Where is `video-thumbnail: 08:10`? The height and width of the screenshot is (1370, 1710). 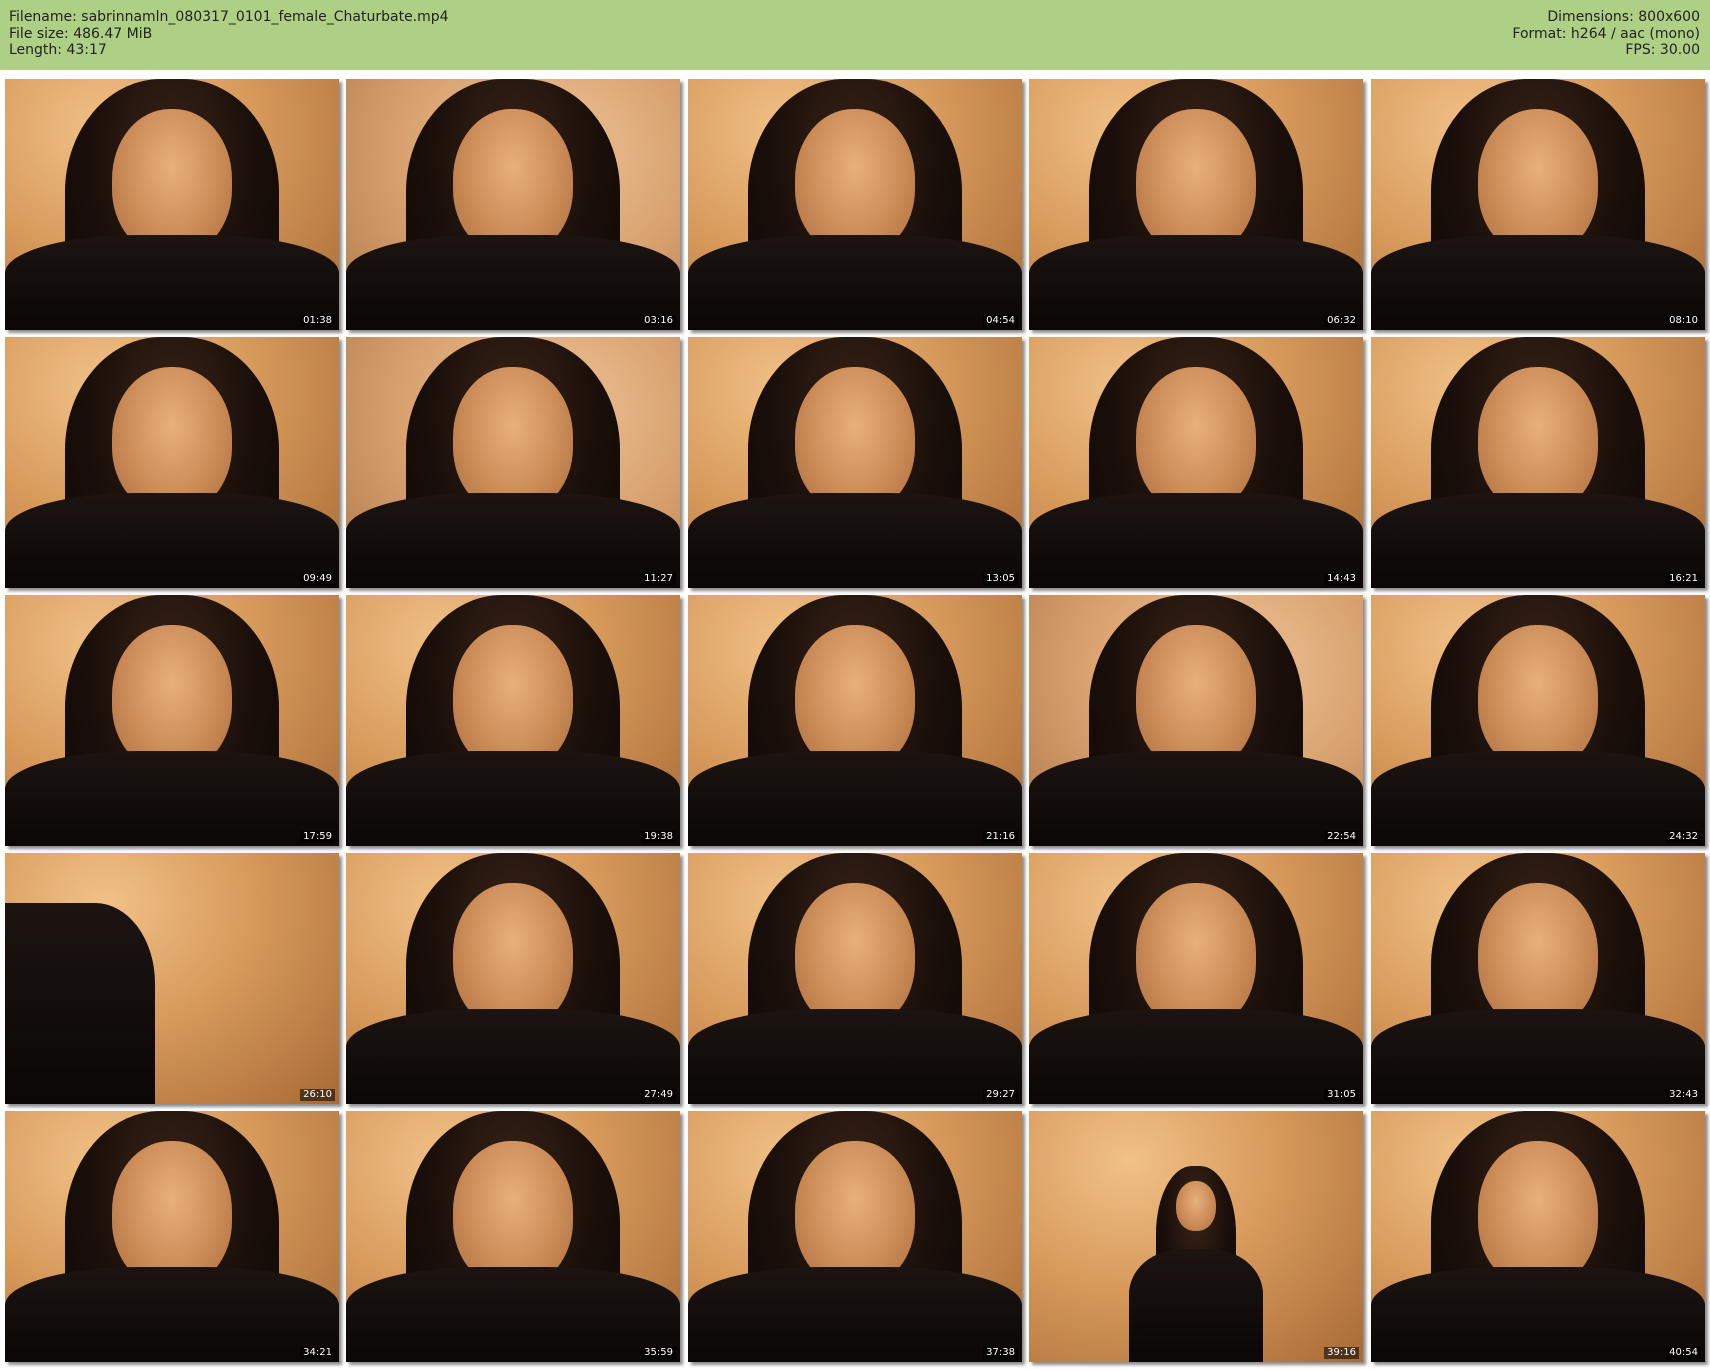 video-thumbnail: 08:10 is located at coordinates (1538, 204).